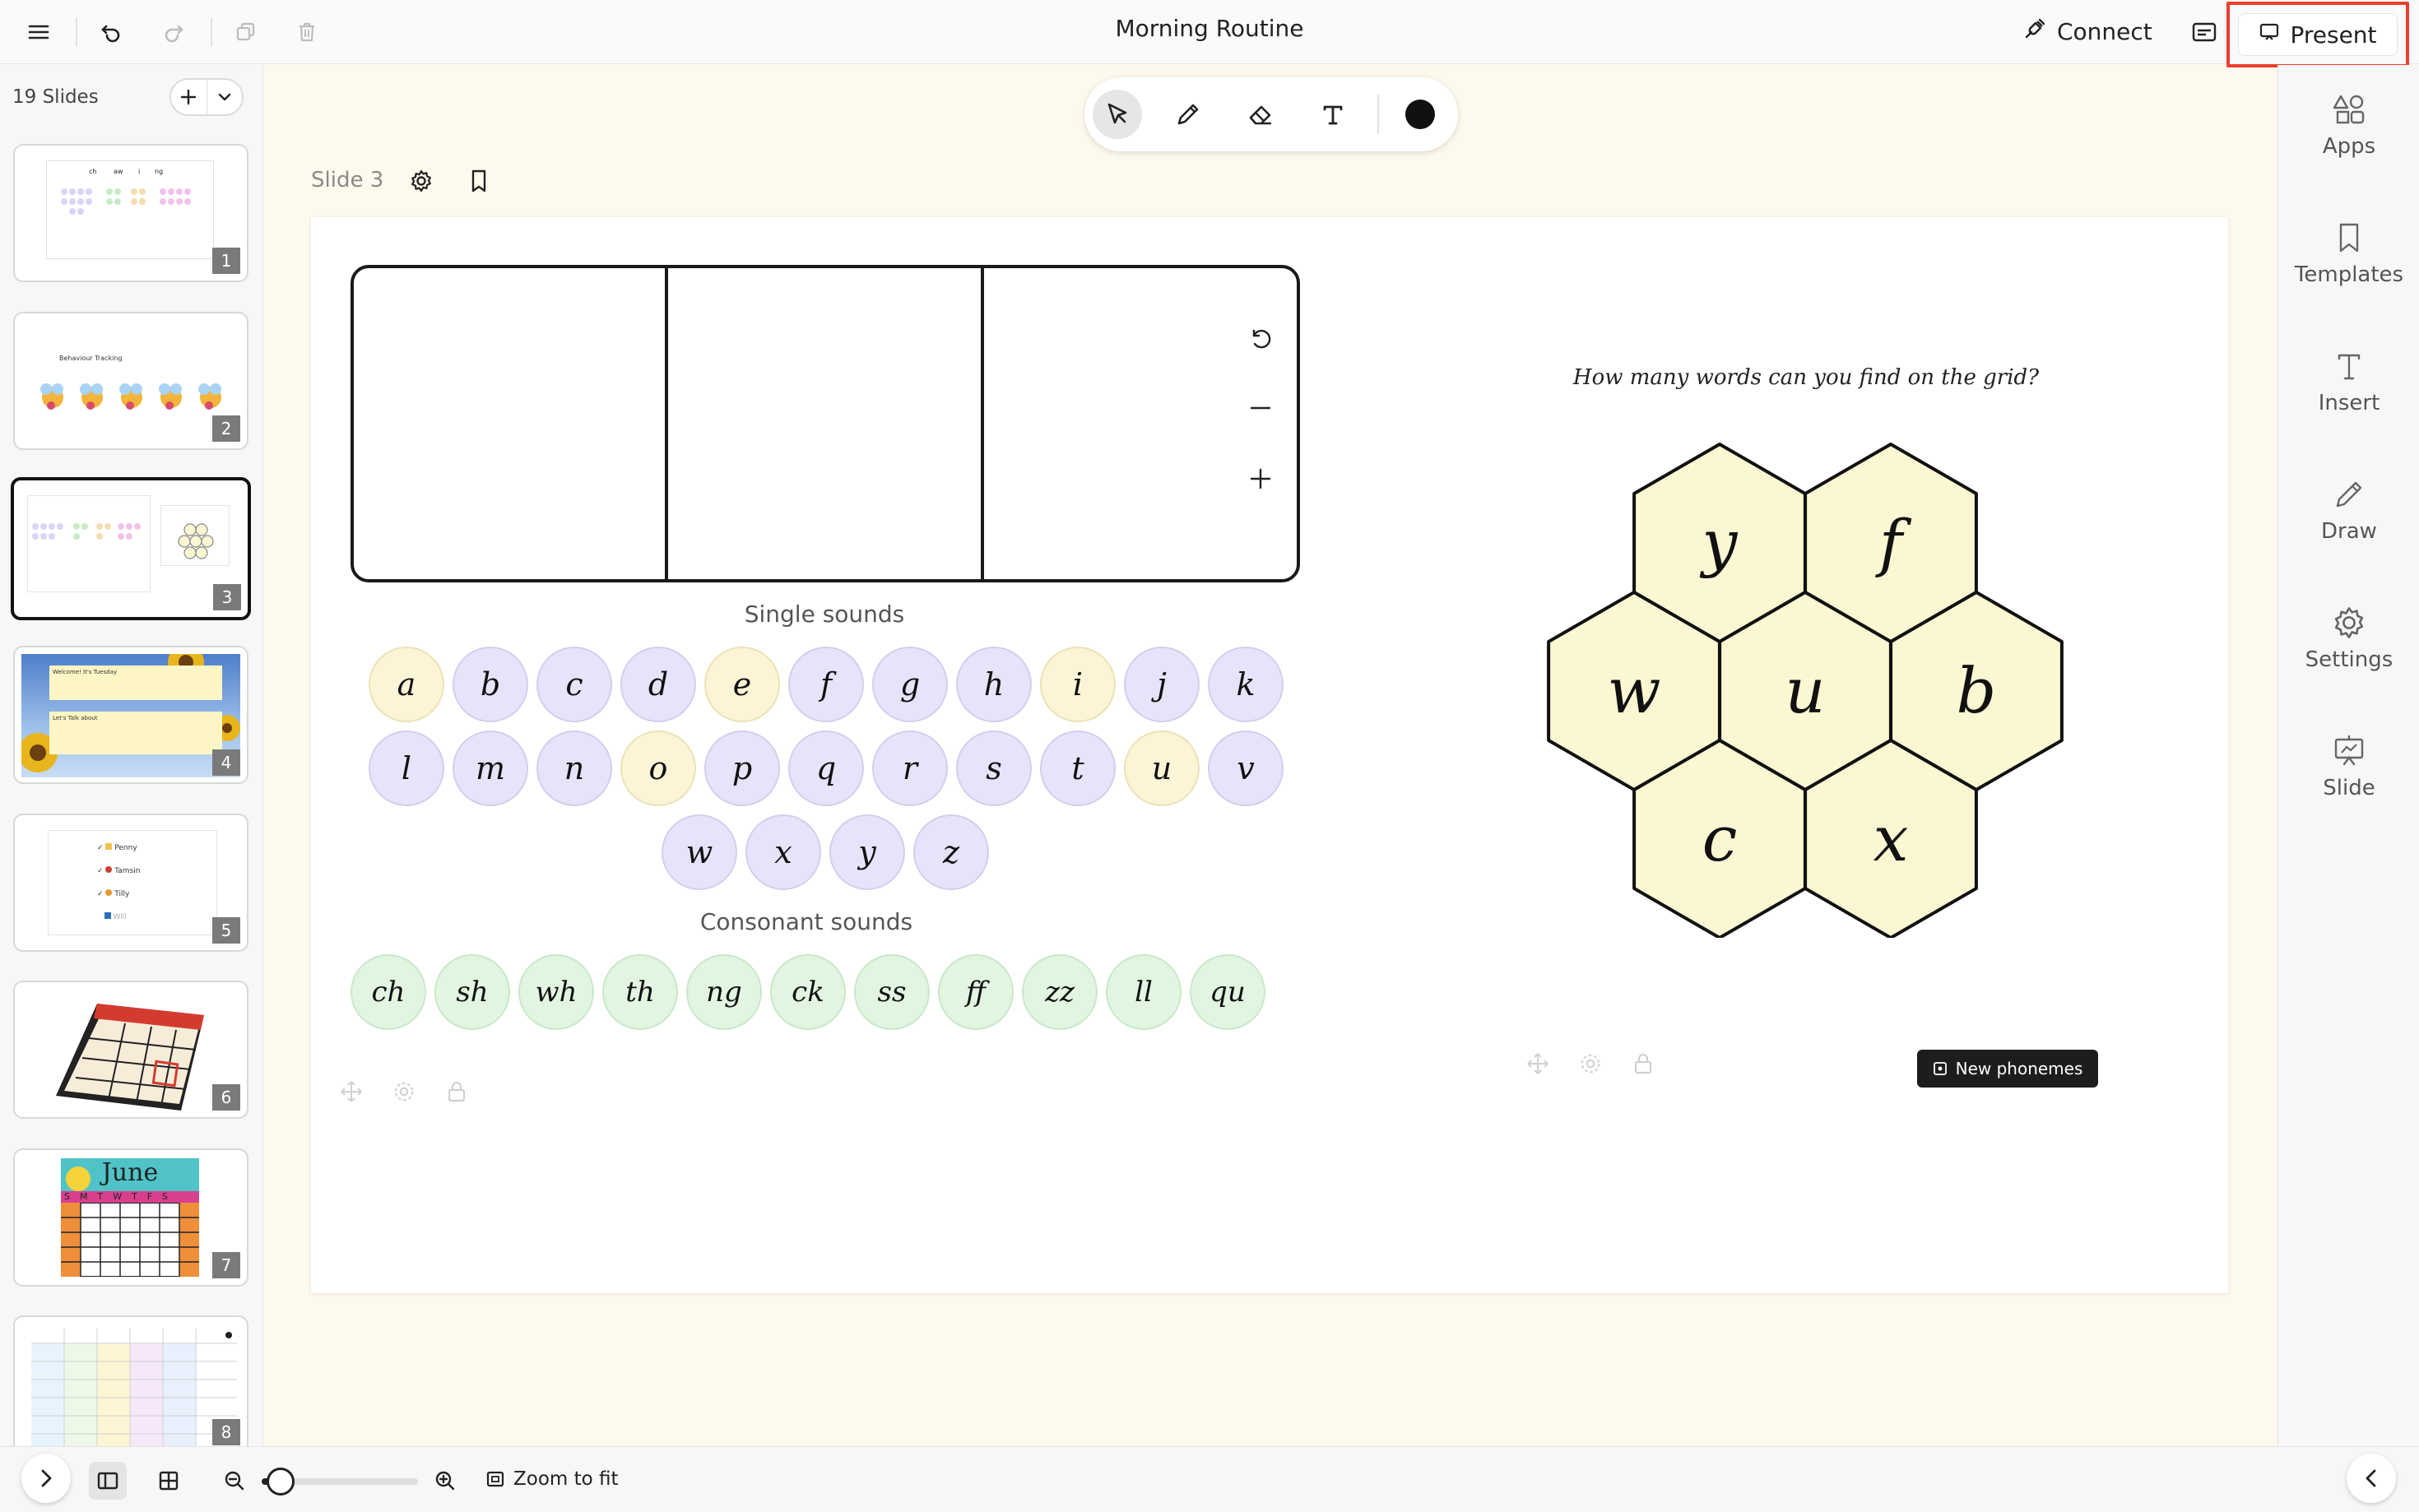  I want to click on letter-tile-x: x, so click(783, 852).